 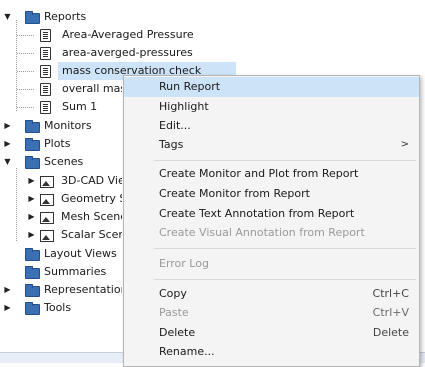 I want to click on menu-item-create-monitor: Create Monitor from Report, so click(x=271, y=194).